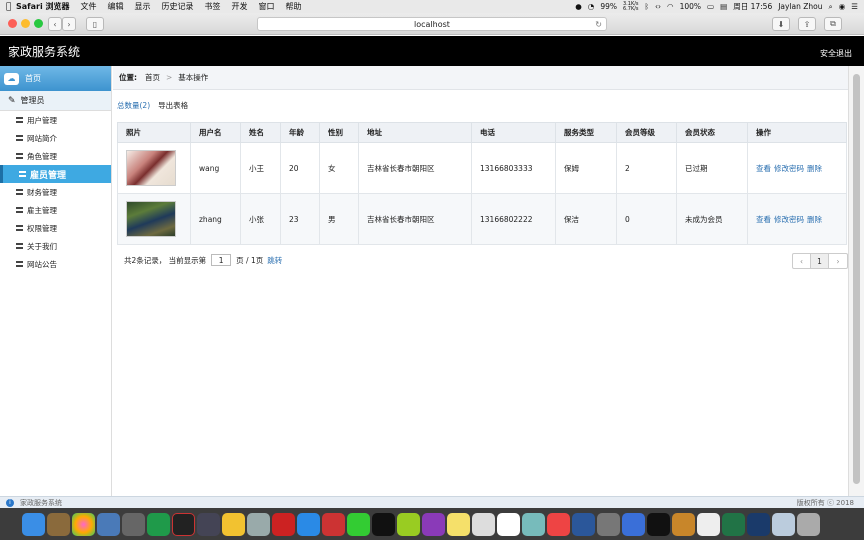 This screenshot has width=864, height=540. I want to click on tabs-overview-button: ⧉, so click(833, 24).